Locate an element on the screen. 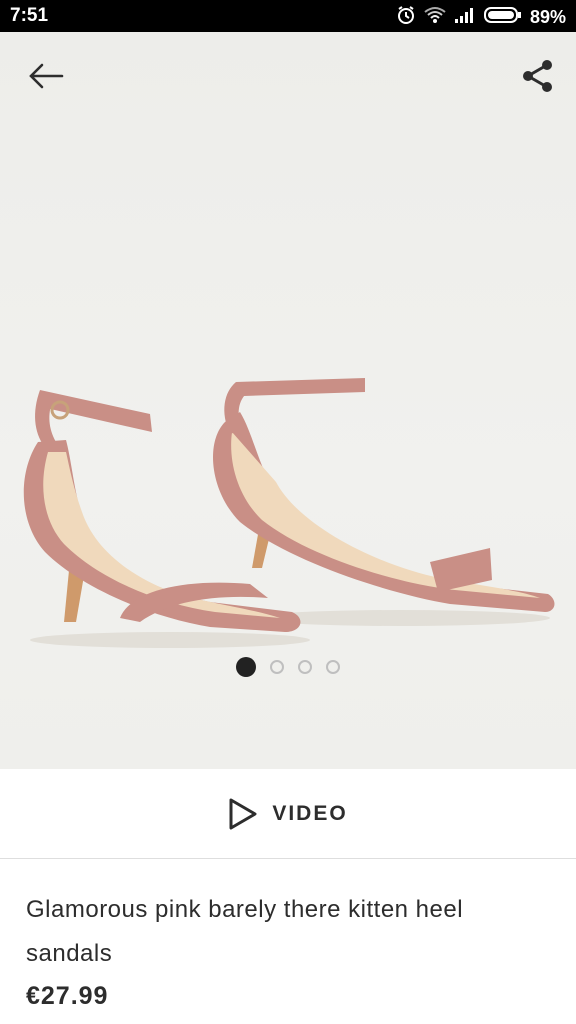 The height and width of the screenshot is (1024, 576). status-icons: 89% is located at coordinates (481, 17).